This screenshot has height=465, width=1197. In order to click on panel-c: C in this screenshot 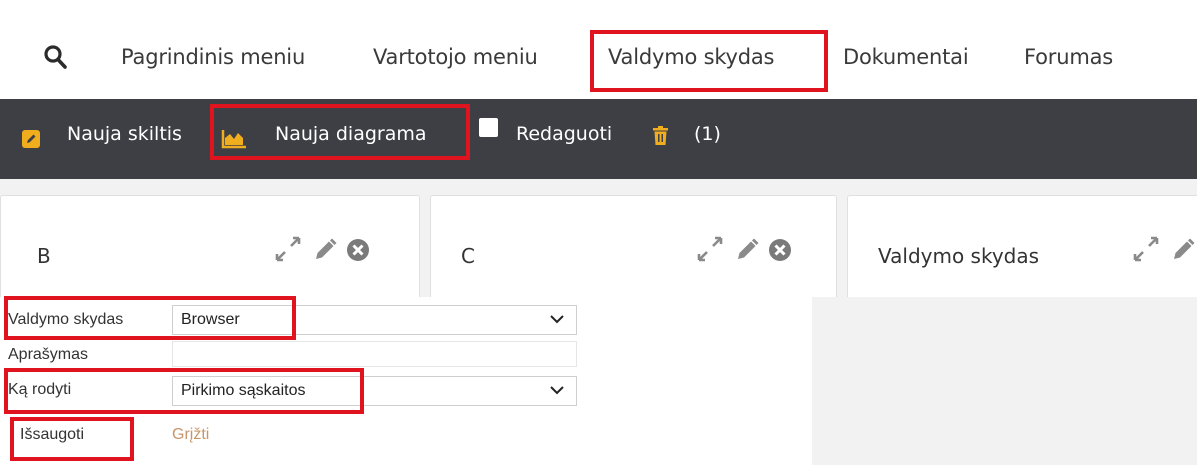, I will do `click(633, 246)`.